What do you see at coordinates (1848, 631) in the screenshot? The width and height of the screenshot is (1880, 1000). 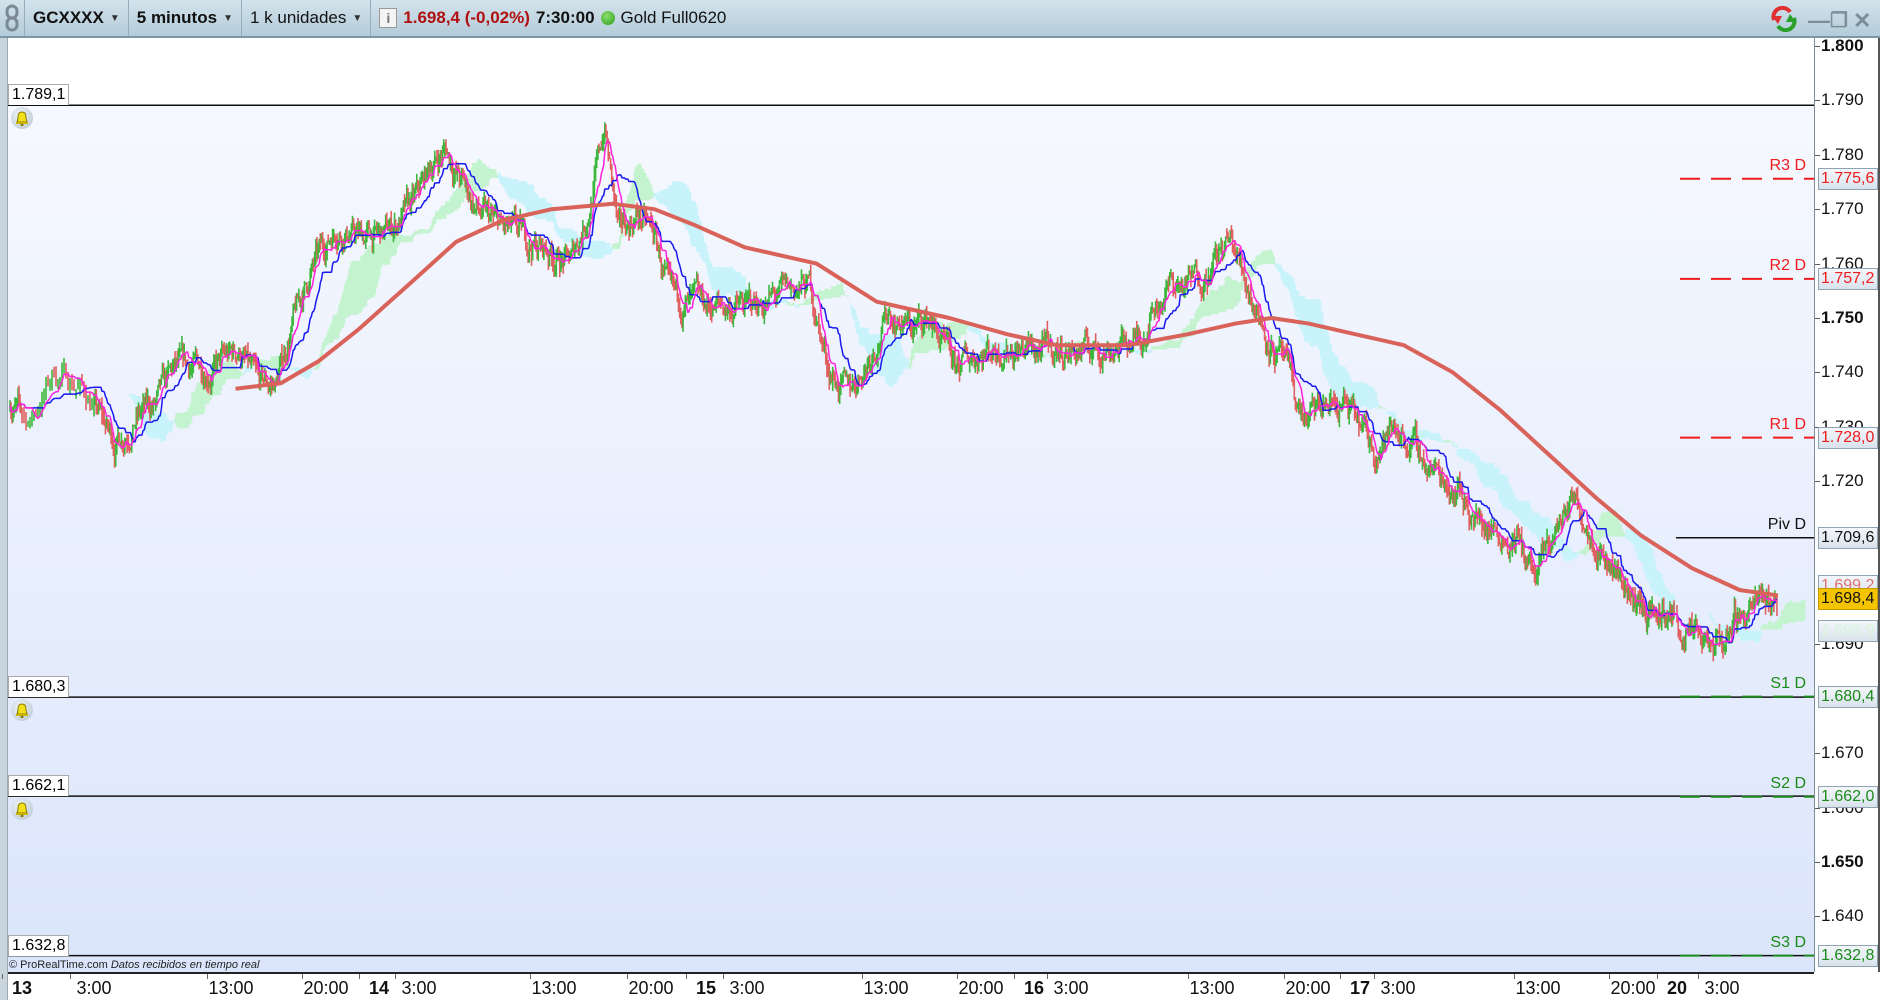 I see `cloud-price-box: 1.695,9` at bounding box center [1848, 631].